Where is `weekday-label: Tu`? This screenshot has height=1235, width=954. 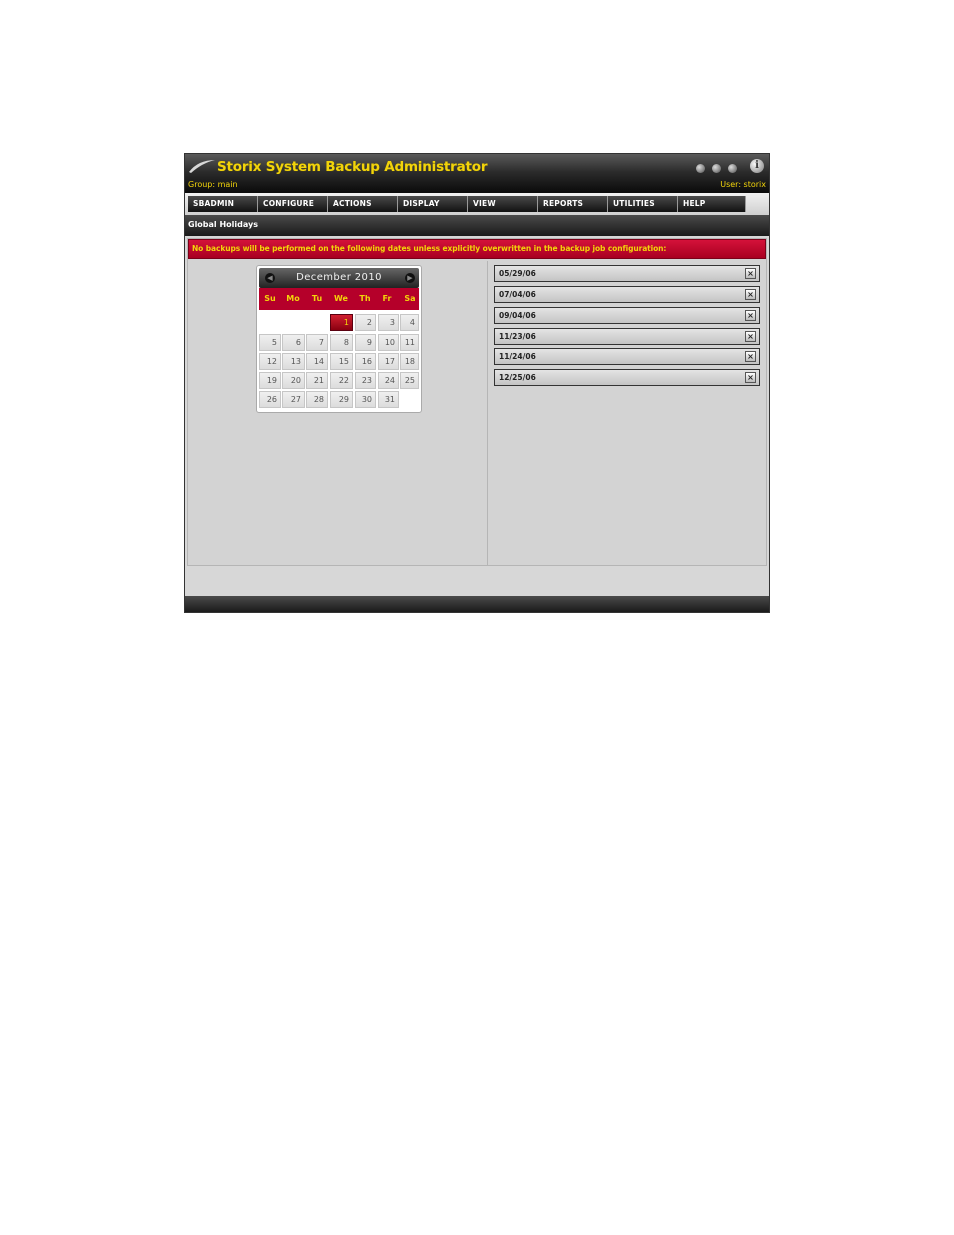 weekday-label: Tu is located at coordinates (317, 298).